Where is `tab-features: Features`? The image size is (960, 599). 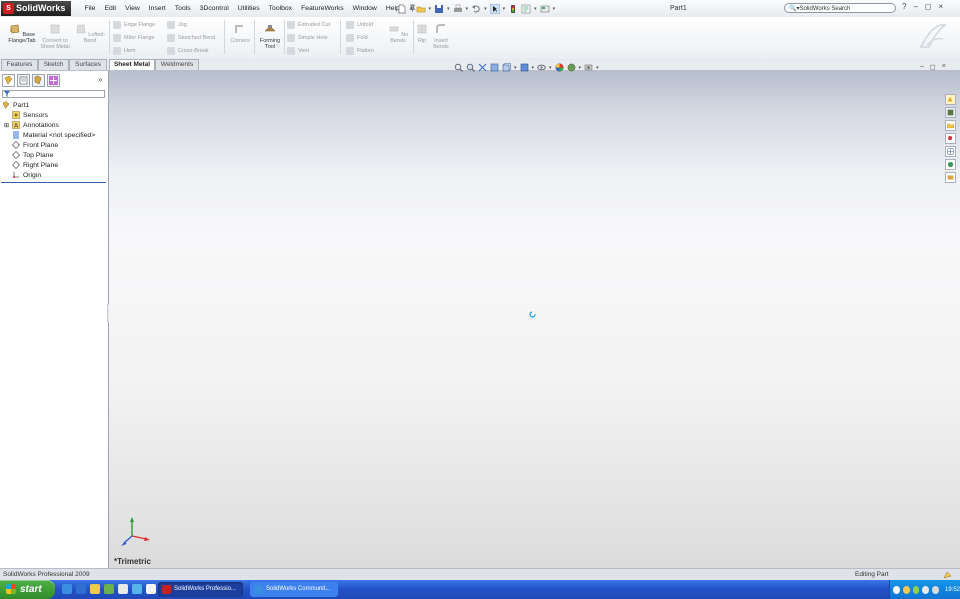 tab-features: Features is located at coordinates (19, 64).